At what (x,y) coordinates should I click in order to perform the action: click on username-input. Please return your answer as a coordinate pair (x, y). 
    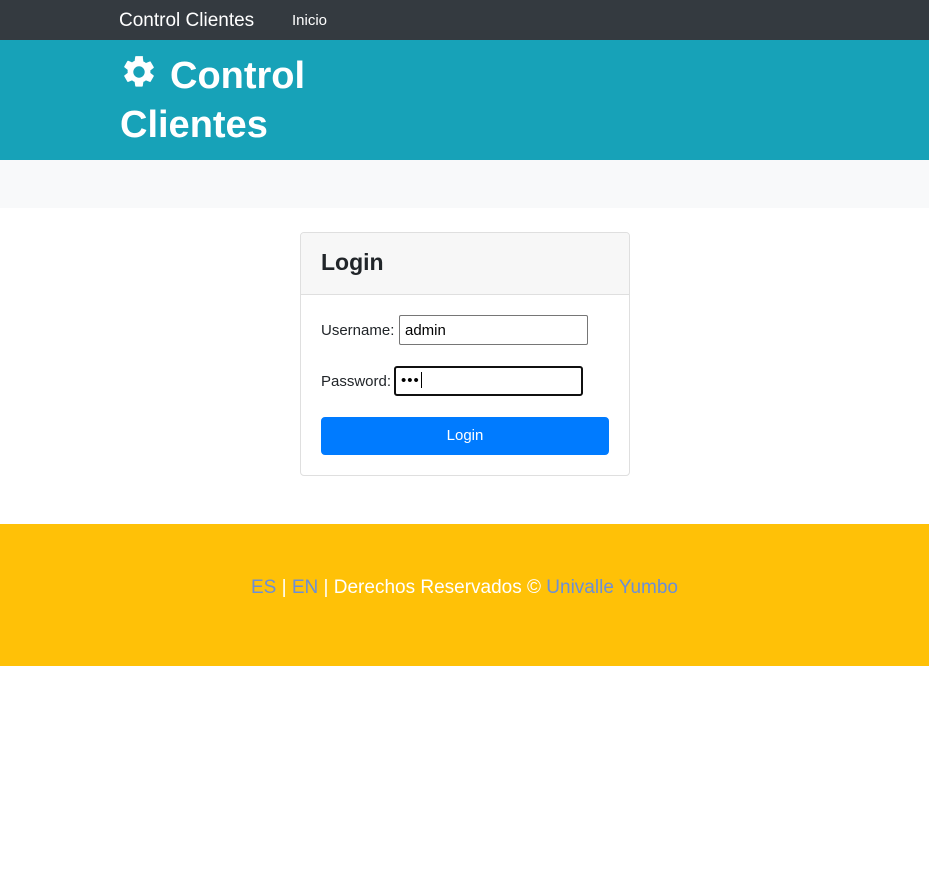
    Looking at the image, I should click on (493, 330).